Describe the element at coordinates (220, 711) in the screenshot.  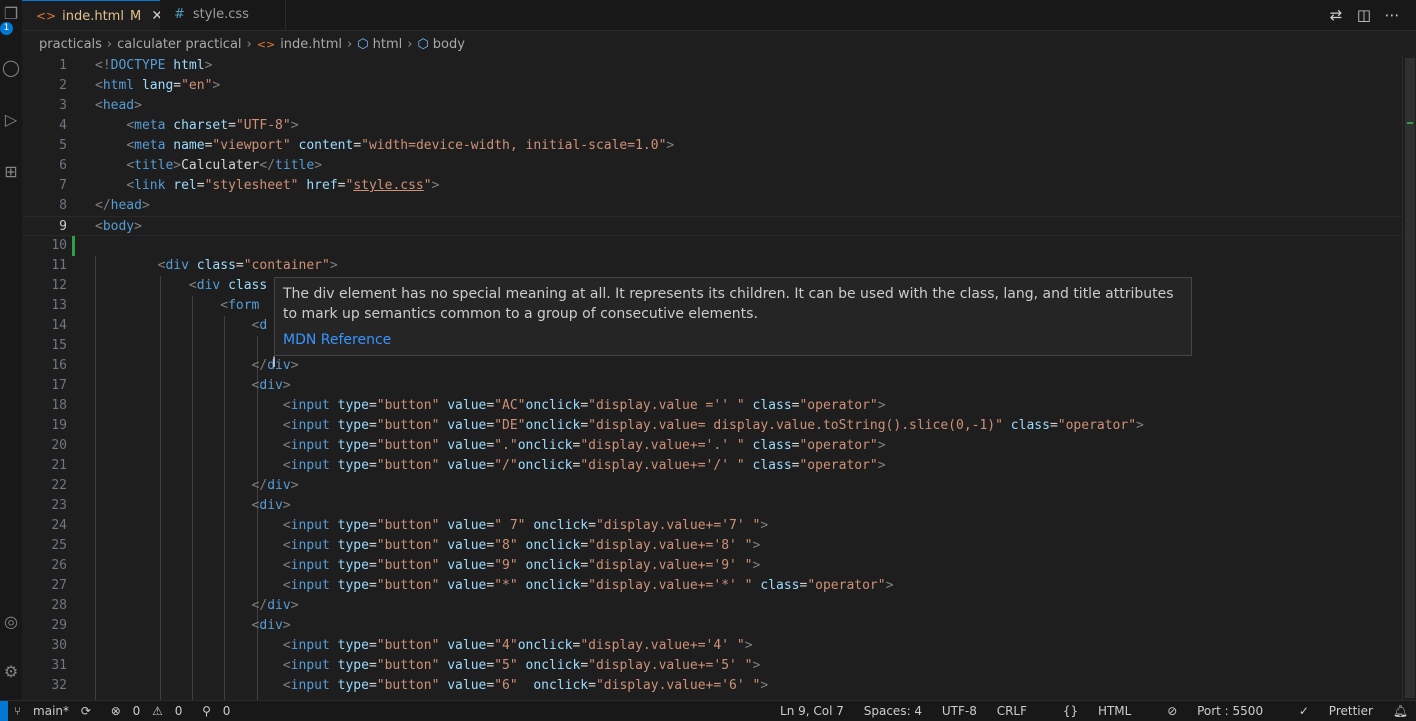
I see `ports-item: ⚲ 0` at that location.